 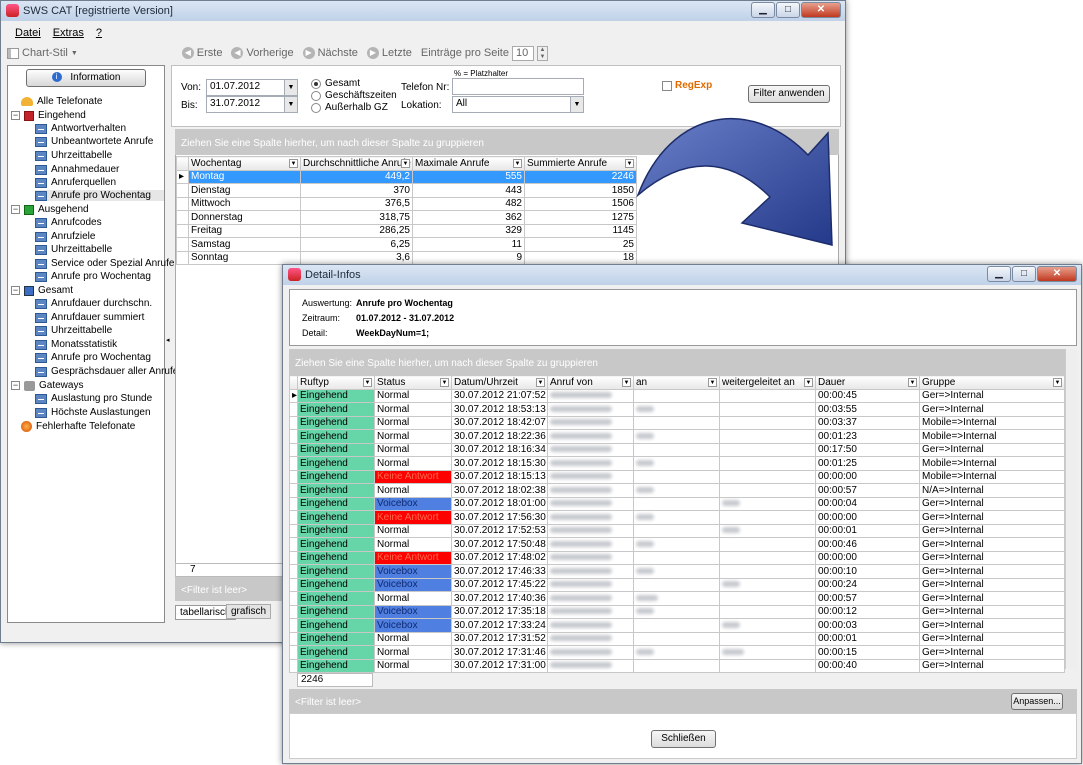 What do you see at coordinates (93, 412) in the screenshot?
I see `sidebar-item-hoechste: Höchste Auslastungen` at bounding box center [93, 412].